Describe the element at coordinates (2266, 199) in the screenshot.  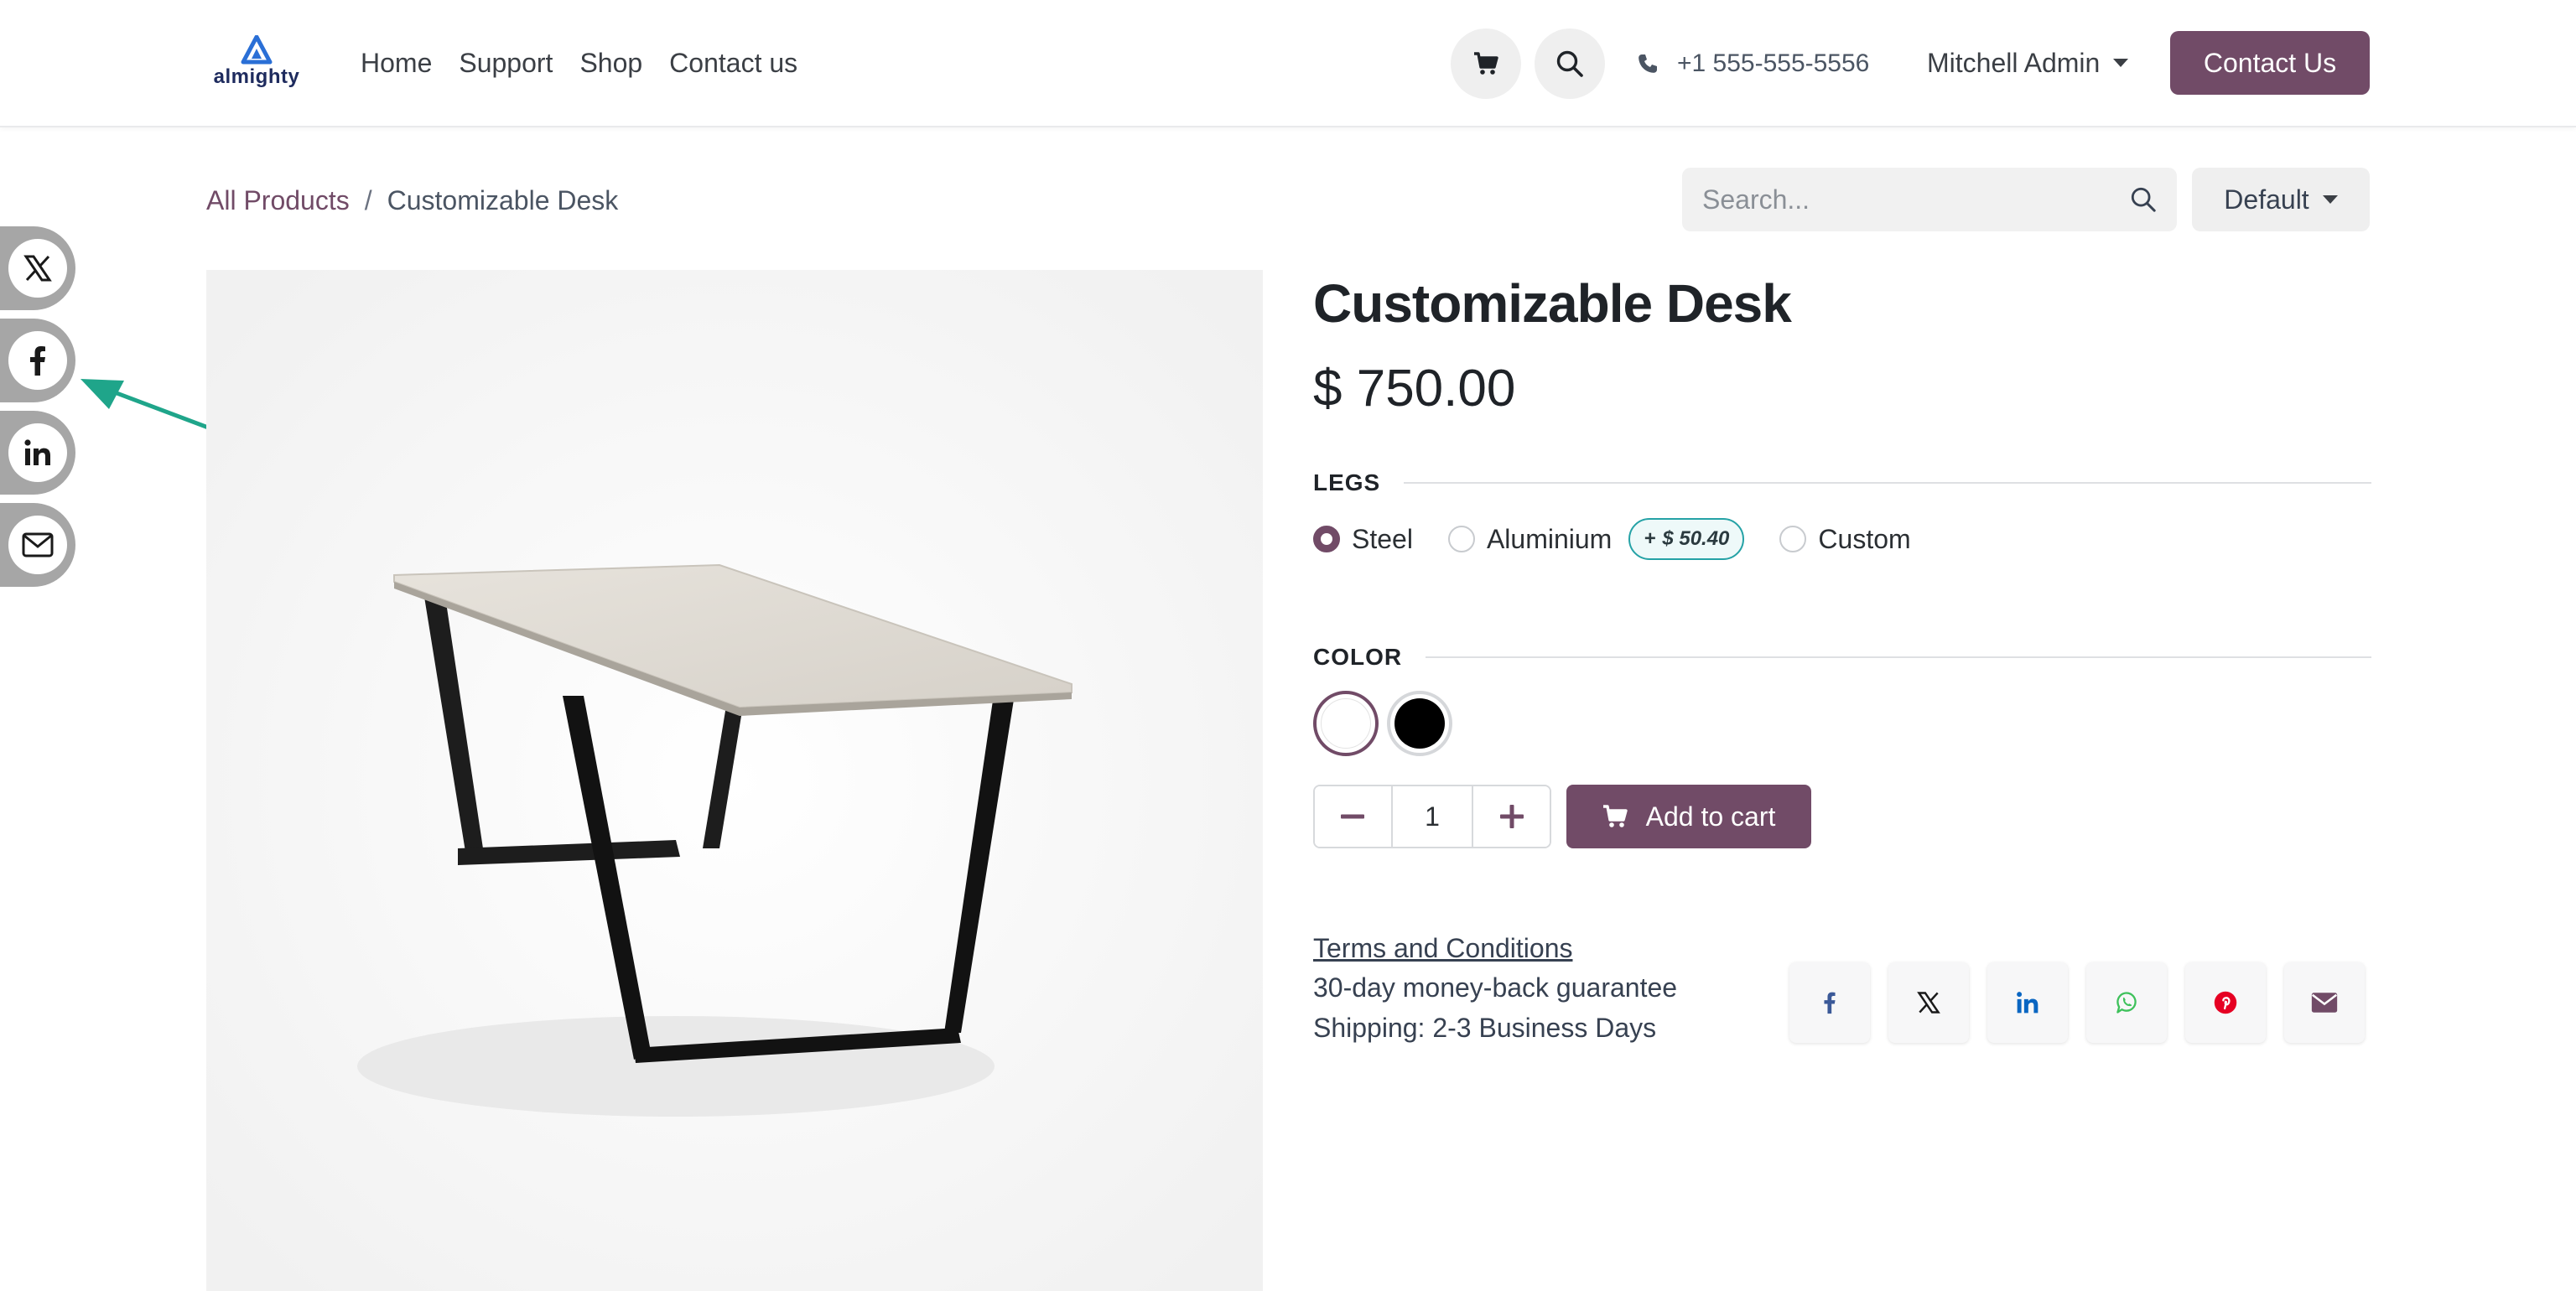
I see `sort-label: Default` at that location.